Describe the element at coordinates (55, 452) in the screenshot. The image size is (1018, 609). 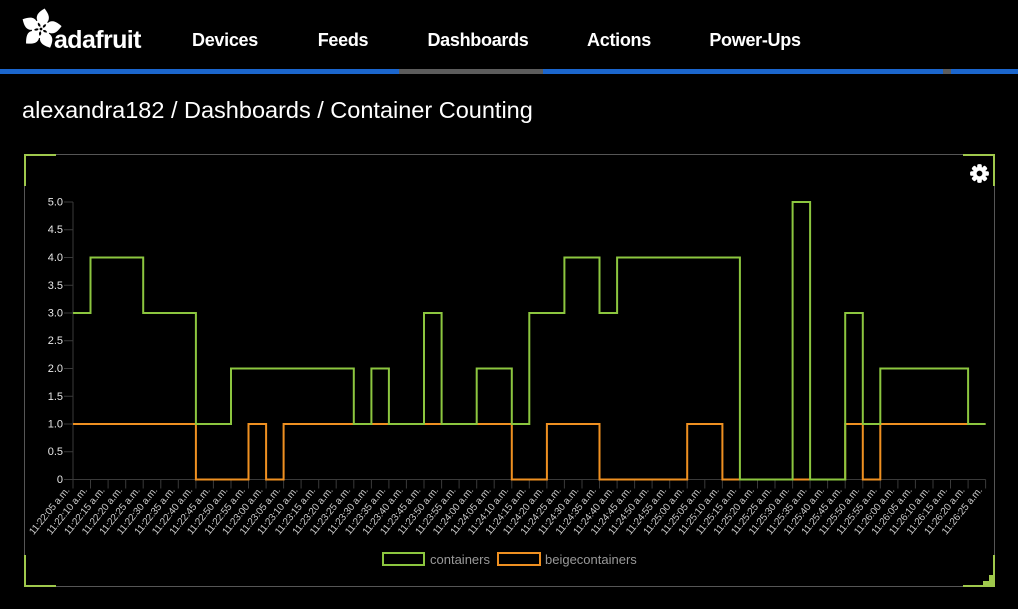
I see `svg-text: 0.5` at that location.